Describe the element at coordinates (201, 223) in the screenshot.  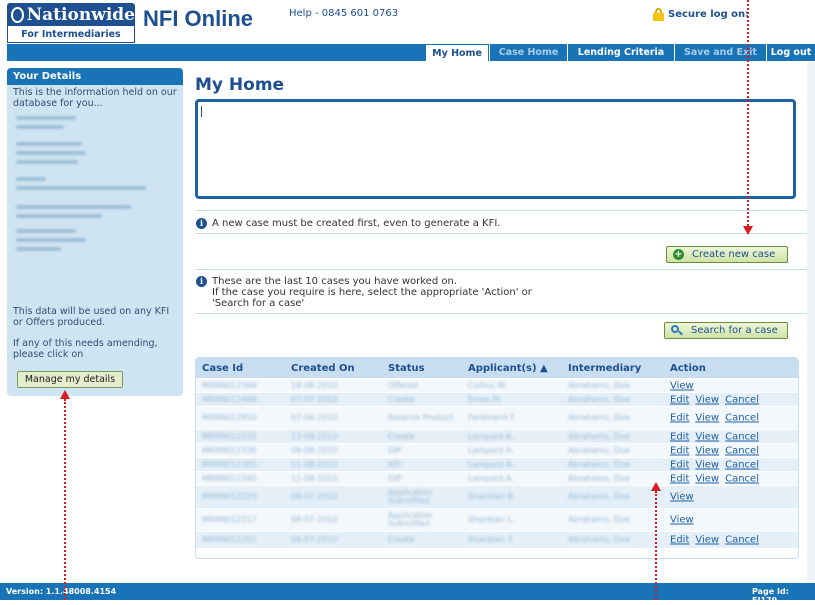
I see `info-icon: i` at that location.